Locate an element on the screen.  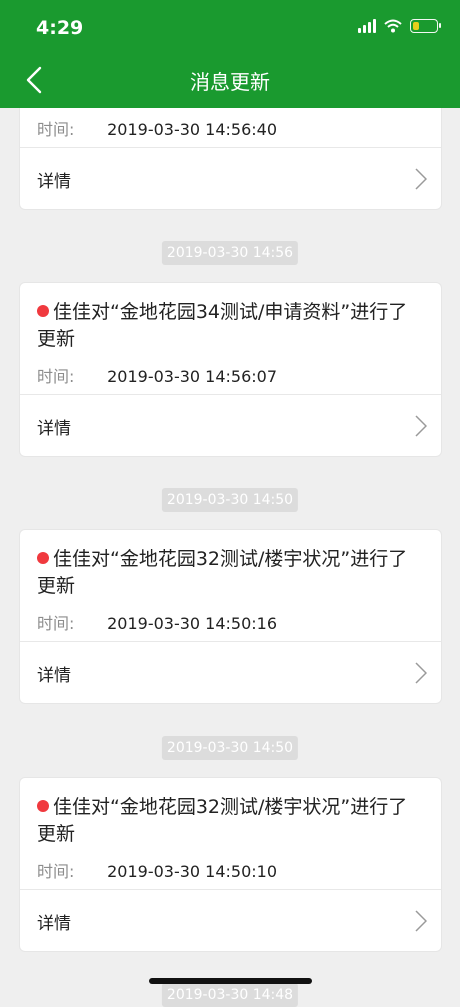
message-title-text: 佳佳对“金地花园34测试/申请资料”进行了更新 is located at coordinates (222, 325).